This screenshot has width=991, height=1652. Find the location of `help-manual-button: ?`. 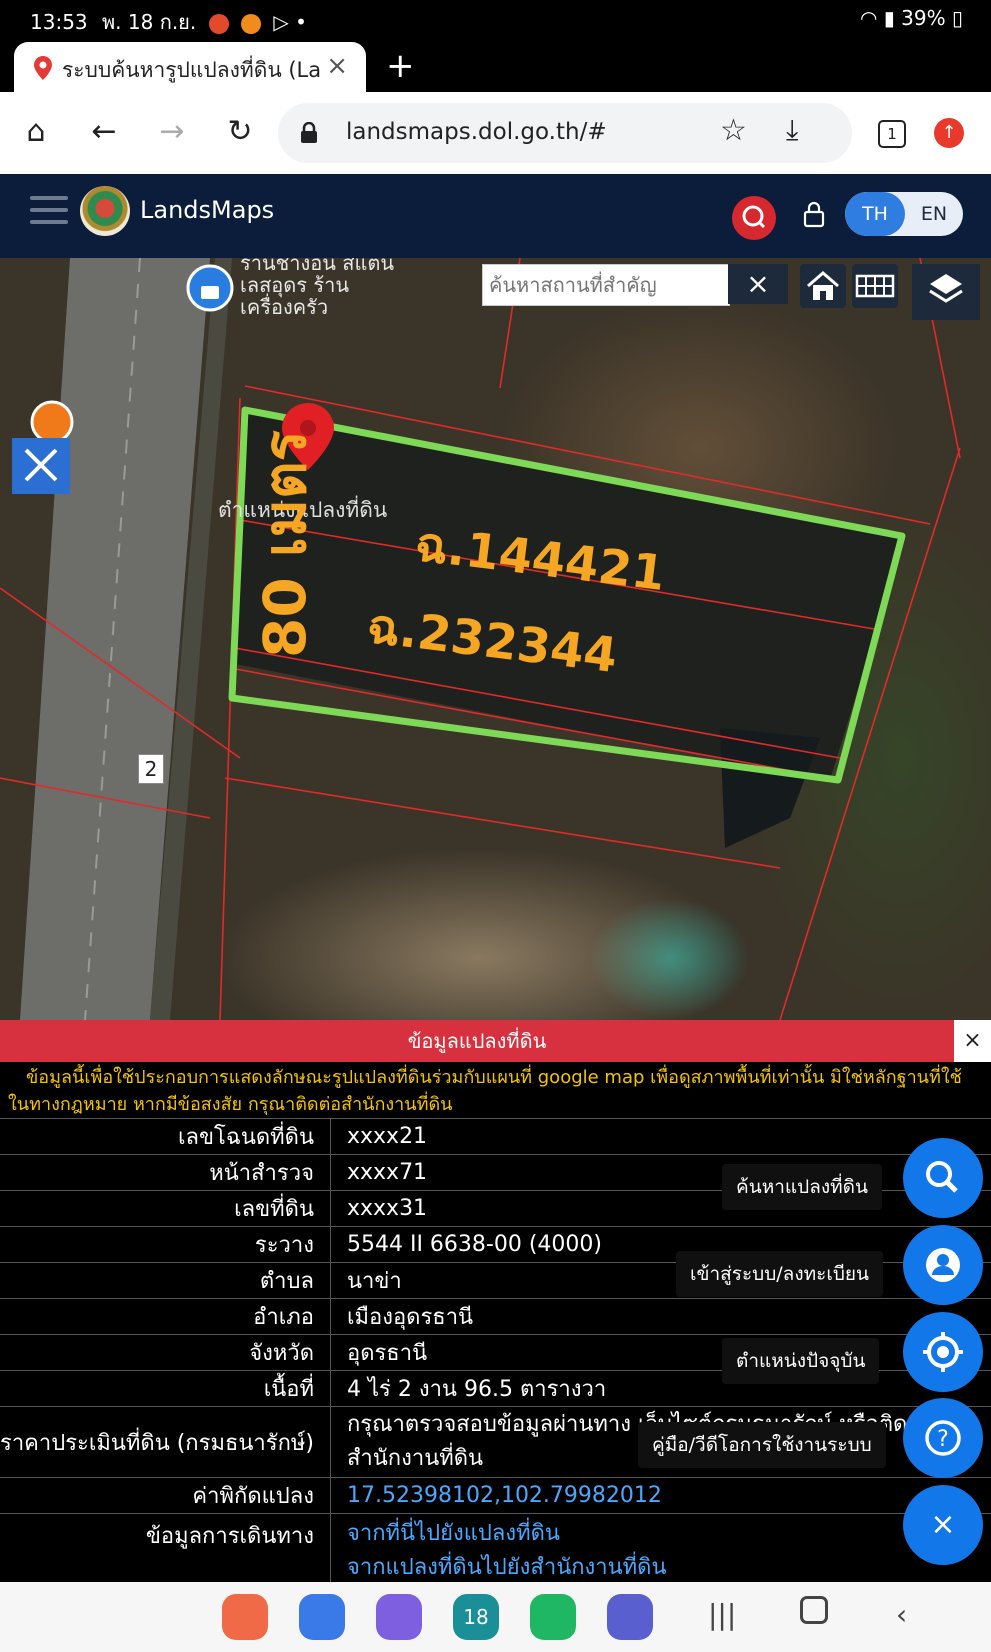

help-manual-button: ? is located at coordinates (943, 1438).